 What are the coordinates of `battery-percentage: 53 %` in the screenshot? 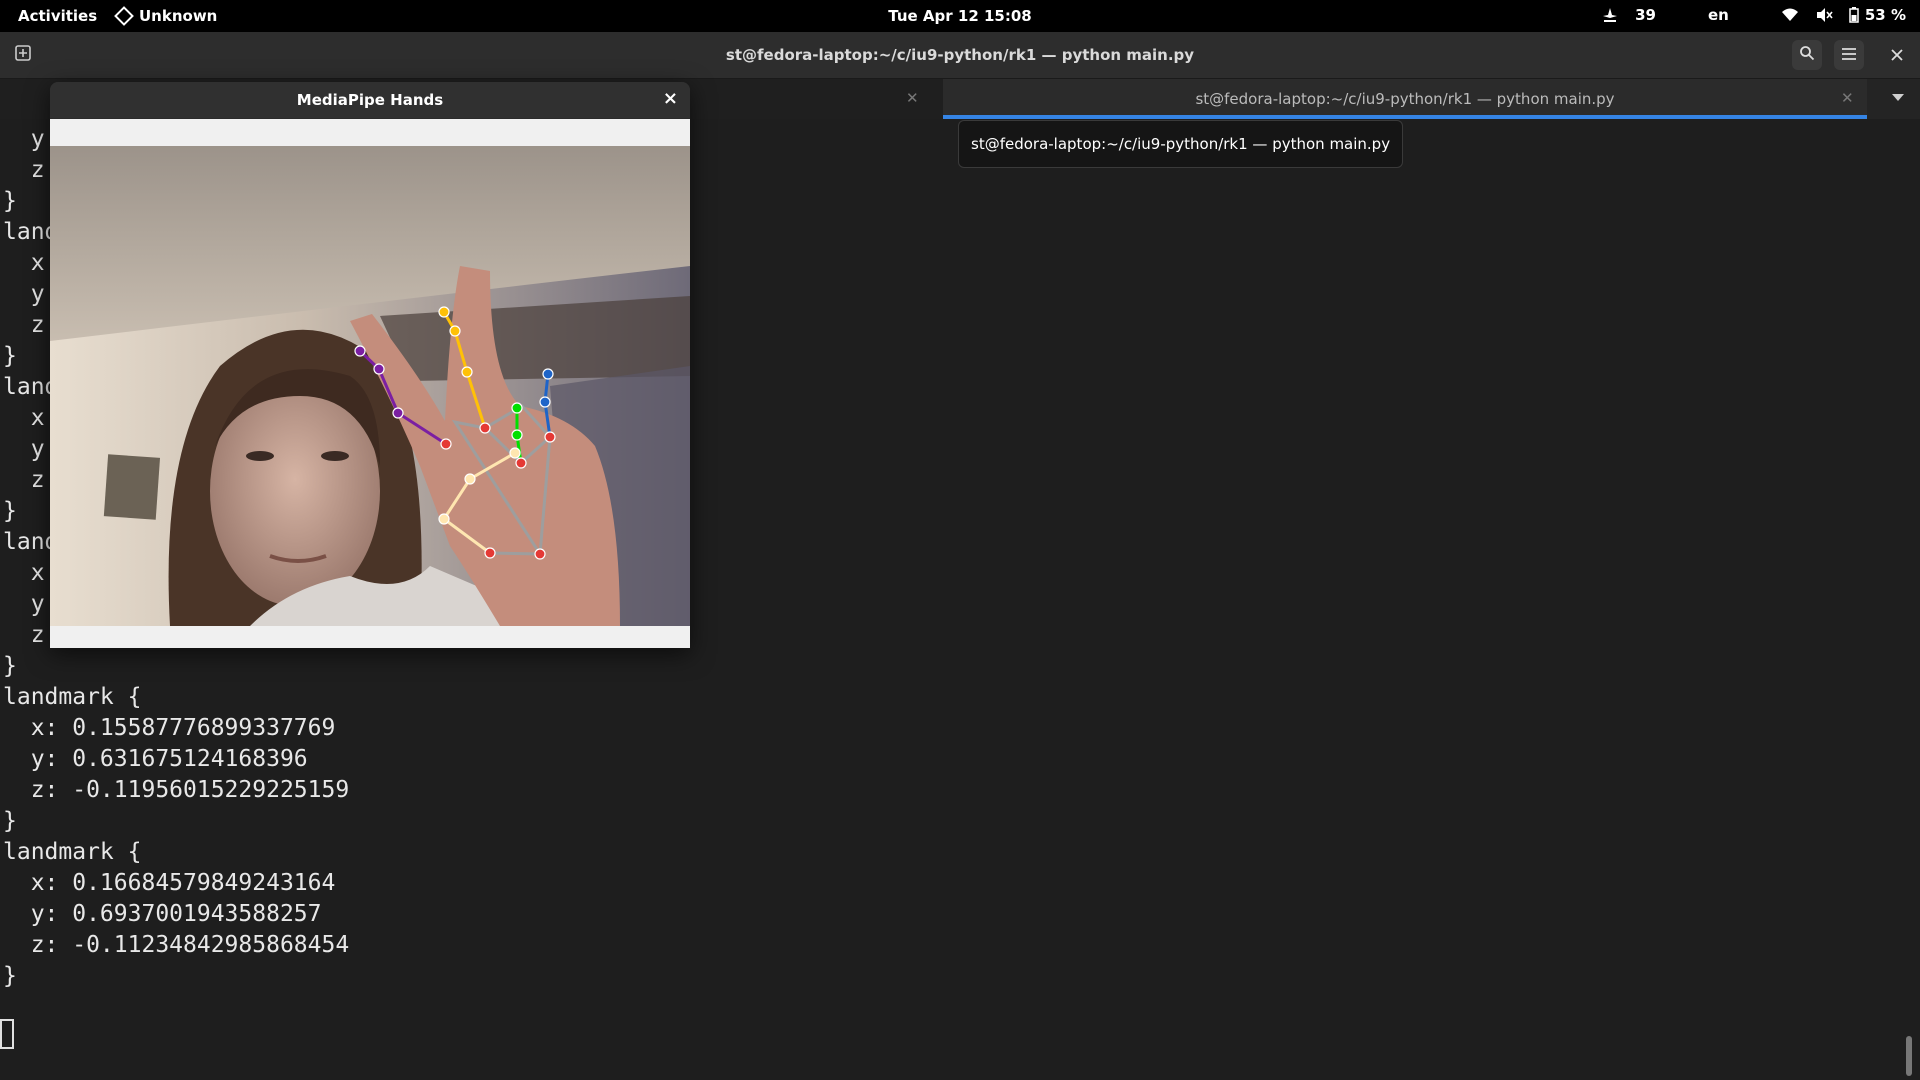 It's located at (1885, 15).